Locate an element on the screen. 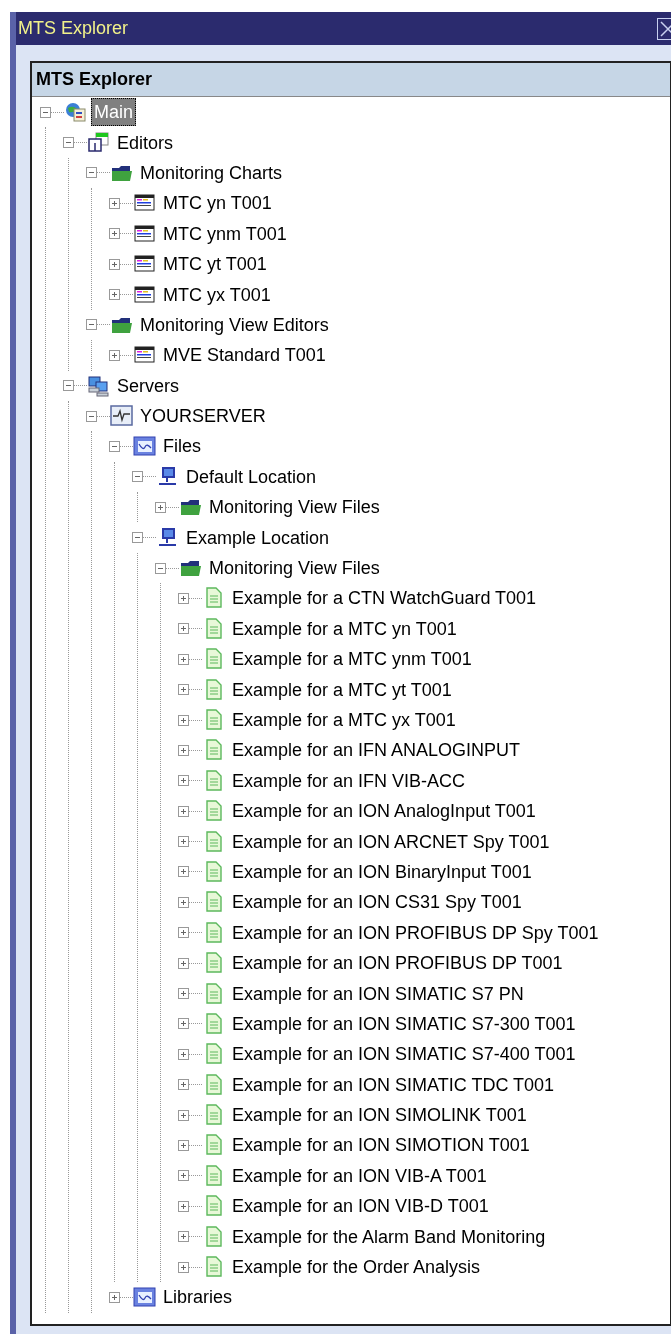 The height and width of the screenshot is (1340, 671). close-icon is located at coordinates (664, 28).